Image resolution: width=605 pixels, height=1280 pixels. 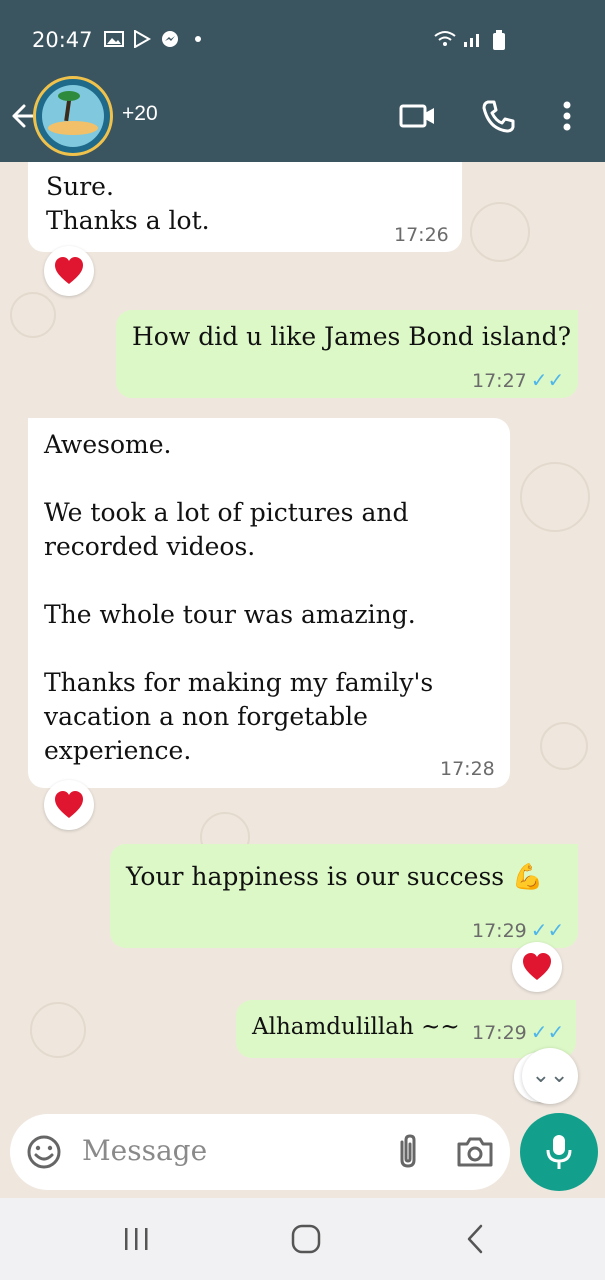 What do you see at coordinates (62, 40) in the screenshot?
I see `status-time: 20:47` at bounding box center [62, 40].